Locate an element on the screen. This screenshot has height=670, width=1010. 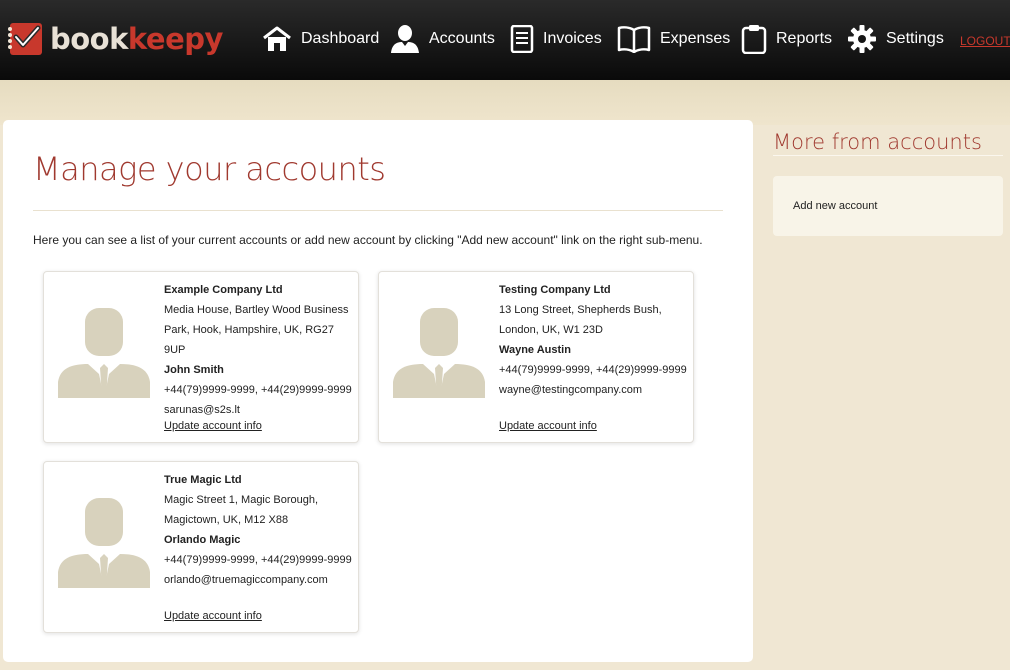
contact-name: Wayne Austin is located at coordinates (535, 350).